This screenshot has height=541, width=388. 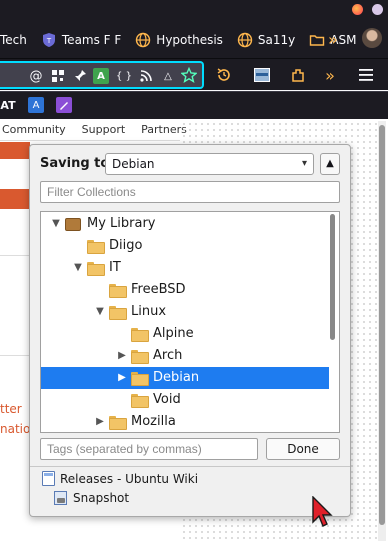 I want to click on brush-icon, so click(x=64, y=105).